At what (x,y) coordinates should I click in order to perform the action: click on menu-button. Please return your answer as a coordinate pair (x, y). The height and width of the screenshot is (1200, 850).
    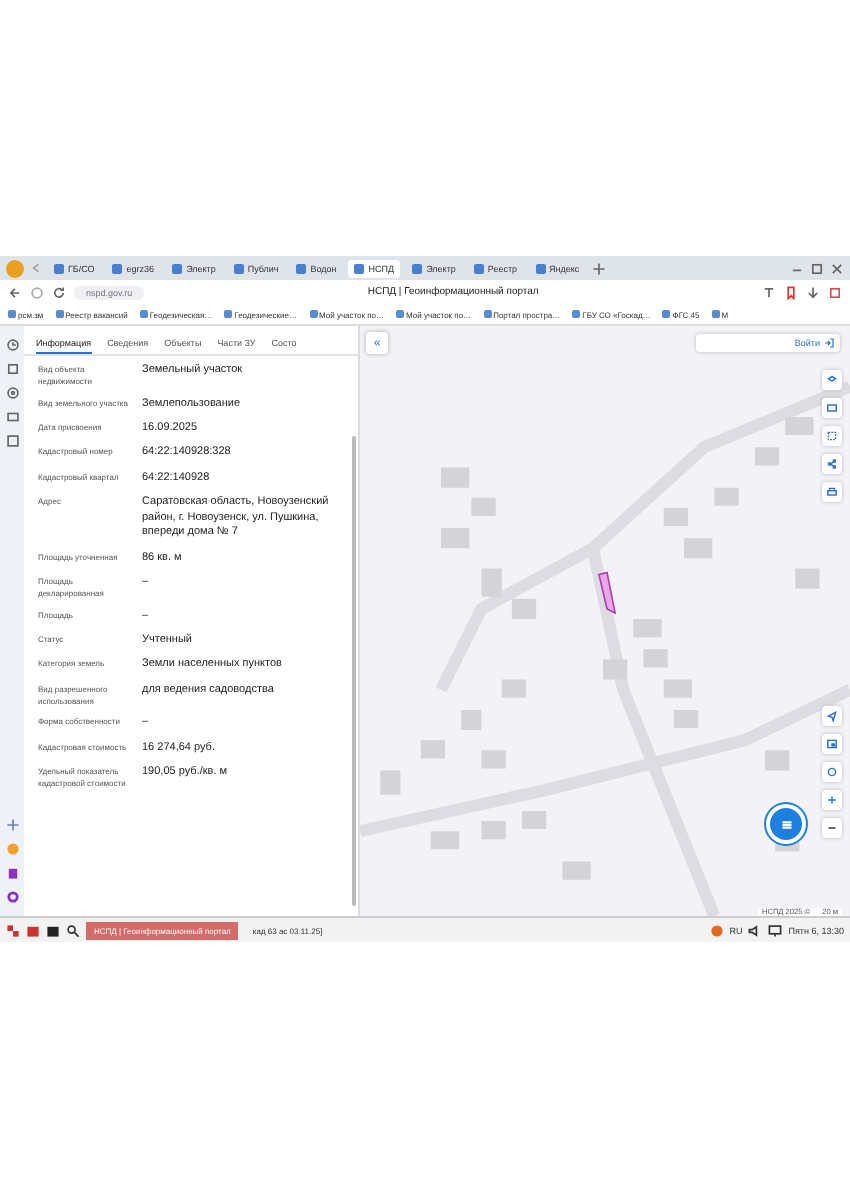
    Looking at the image, I should click on (786, 824).